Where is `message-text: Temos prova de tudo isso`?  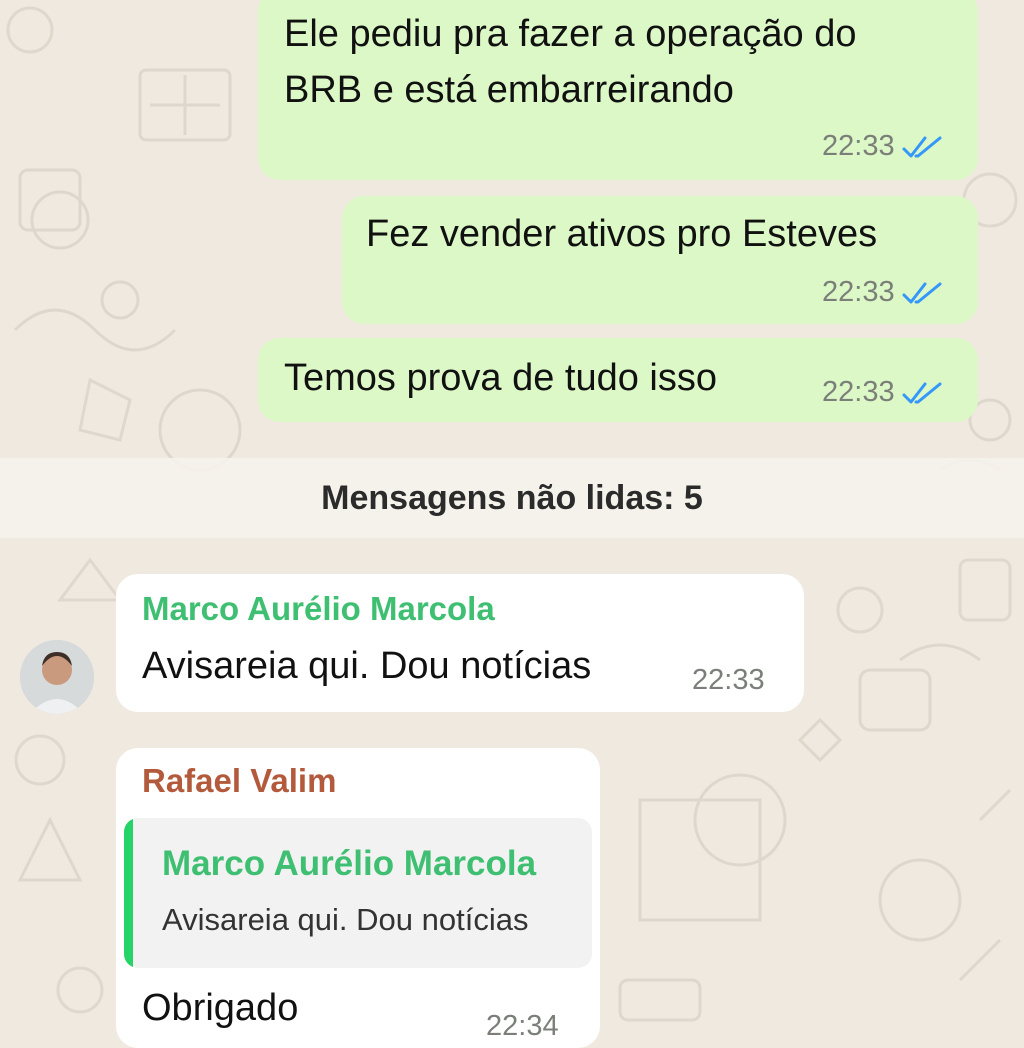 message-text: Temos prova de tudo isso is located at coordinates (501, 378).